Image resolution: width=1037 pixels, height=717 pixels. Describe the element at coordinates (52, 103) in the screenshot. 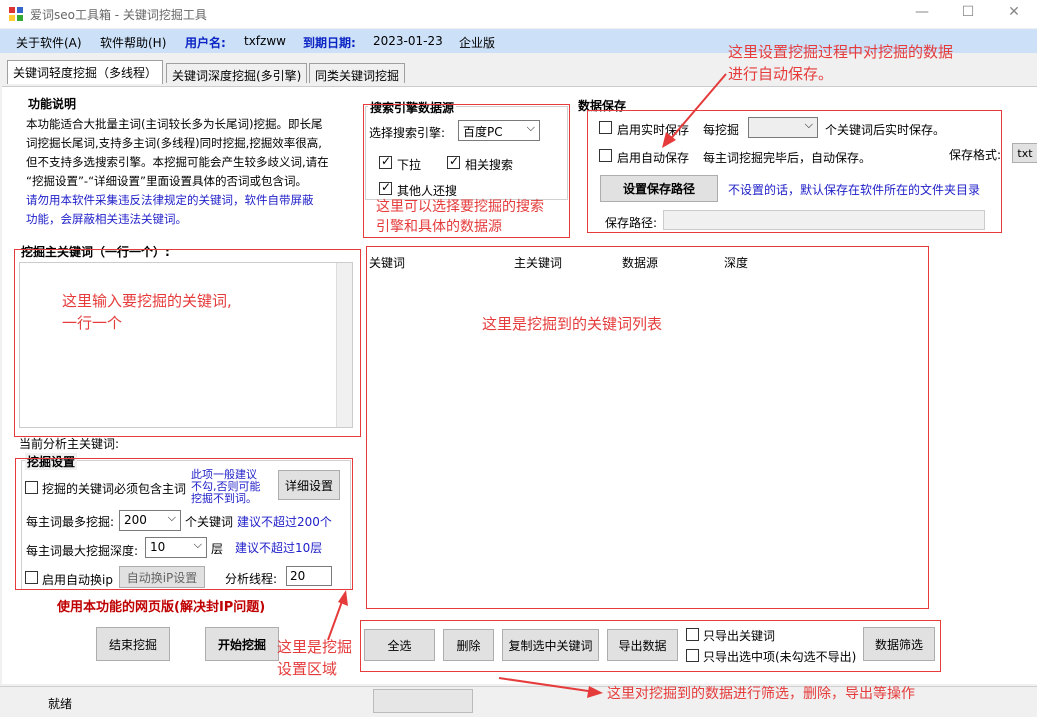

I see `func-desc-title: 功能说明` at that location.